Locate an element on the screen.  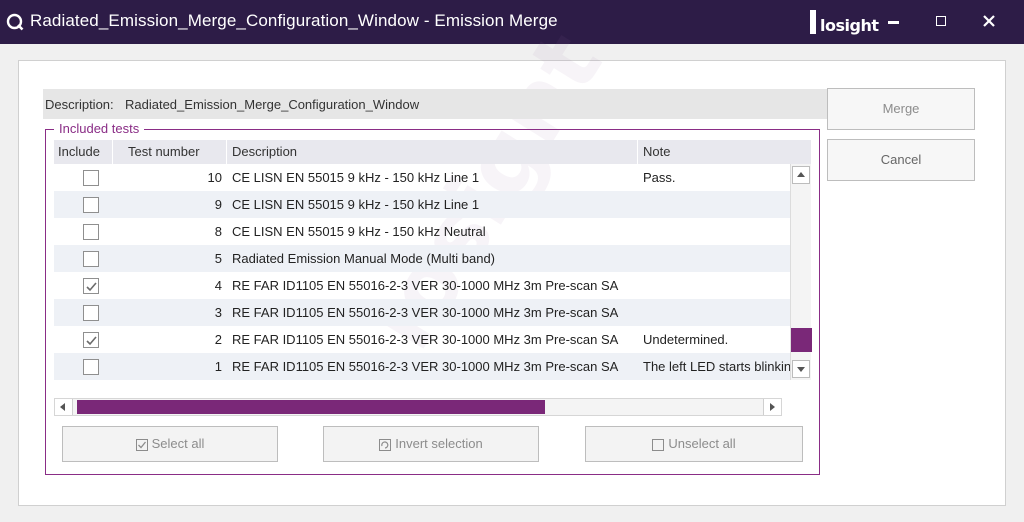
test-number-cell: 3 is located at coordinates (218, 312).